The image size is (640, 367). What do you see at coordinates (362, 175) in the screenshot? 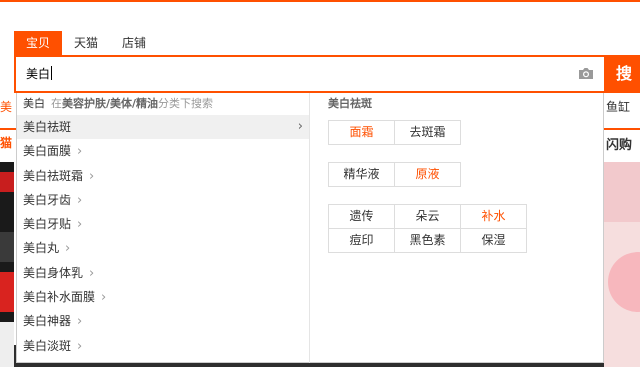
I see `attribute-tag: 精华液` at bounding box center [362, 175].